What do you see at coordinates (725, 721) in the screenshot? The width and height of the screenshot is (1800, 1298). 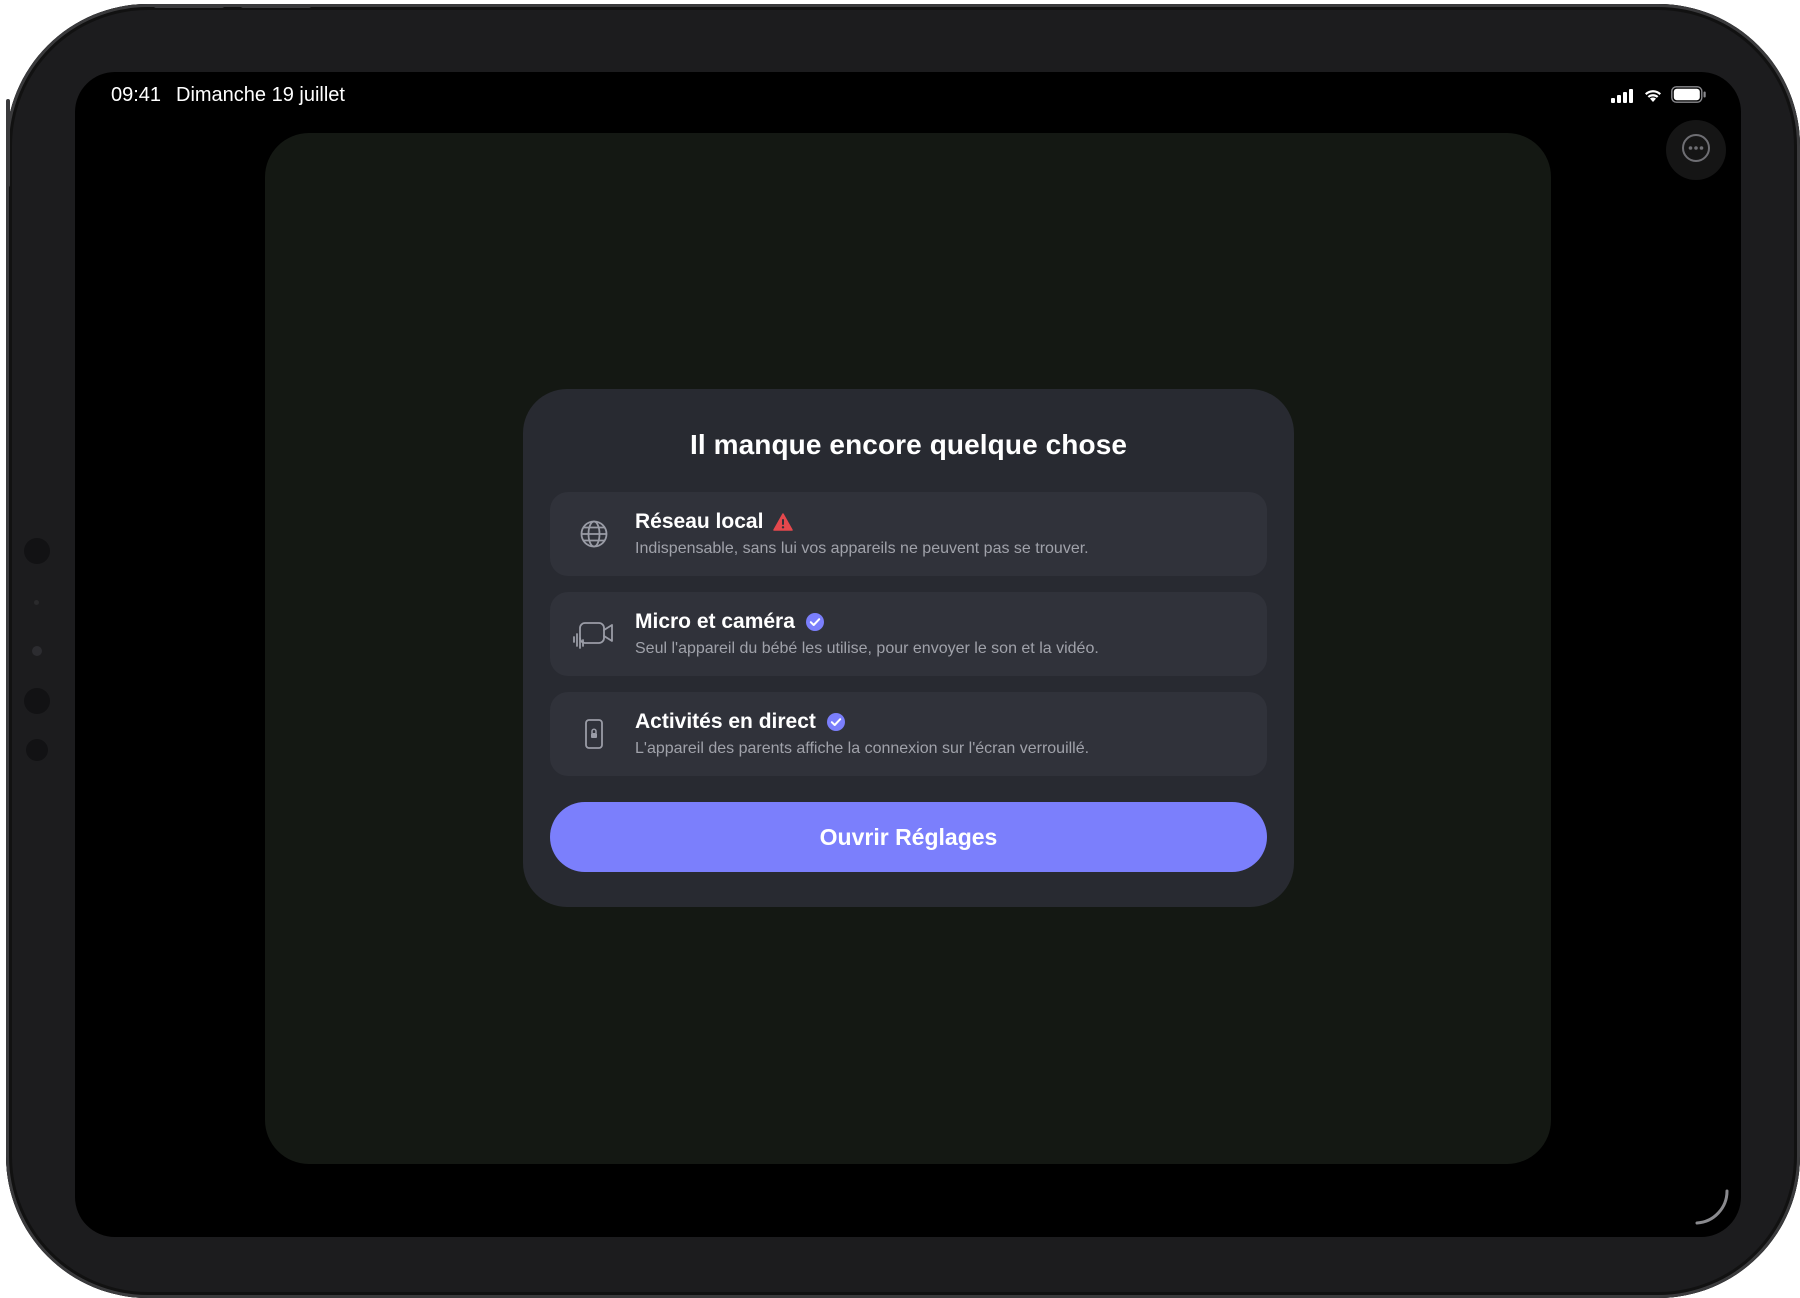 I see `permission-title: Activités en direct` at bounding box center [725, 721].